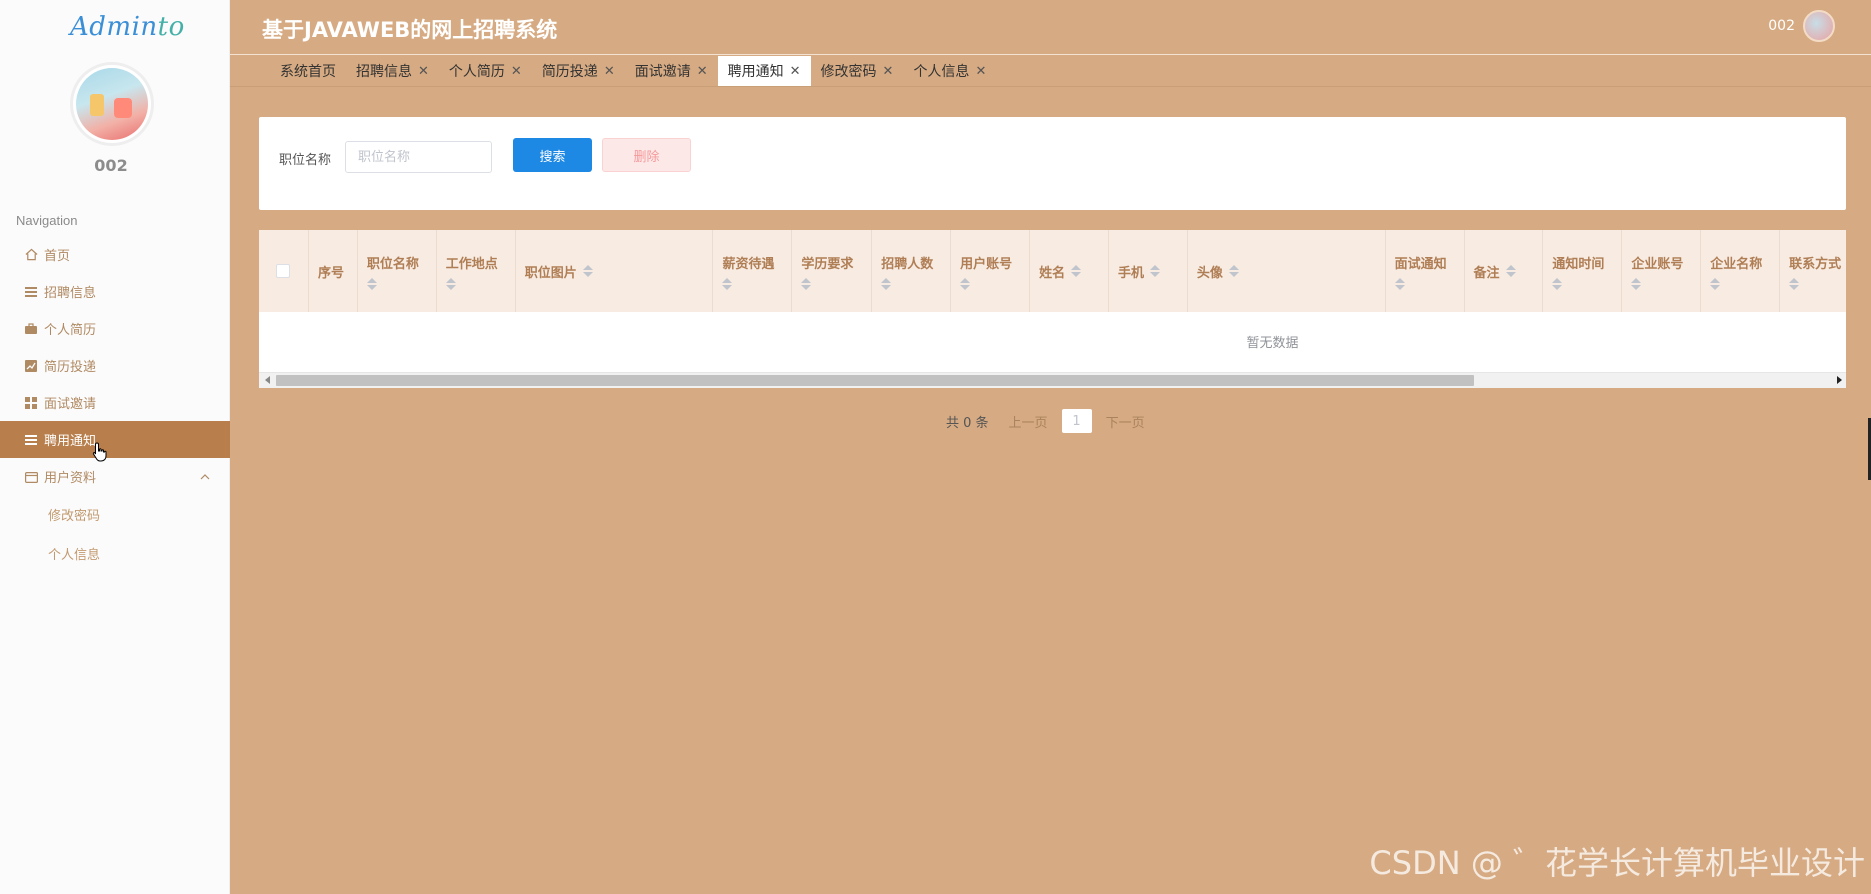 The height and width of the screenshot is (894, 1871). I want to click on column-header-user-account: 用户账号, so click(991, 271).